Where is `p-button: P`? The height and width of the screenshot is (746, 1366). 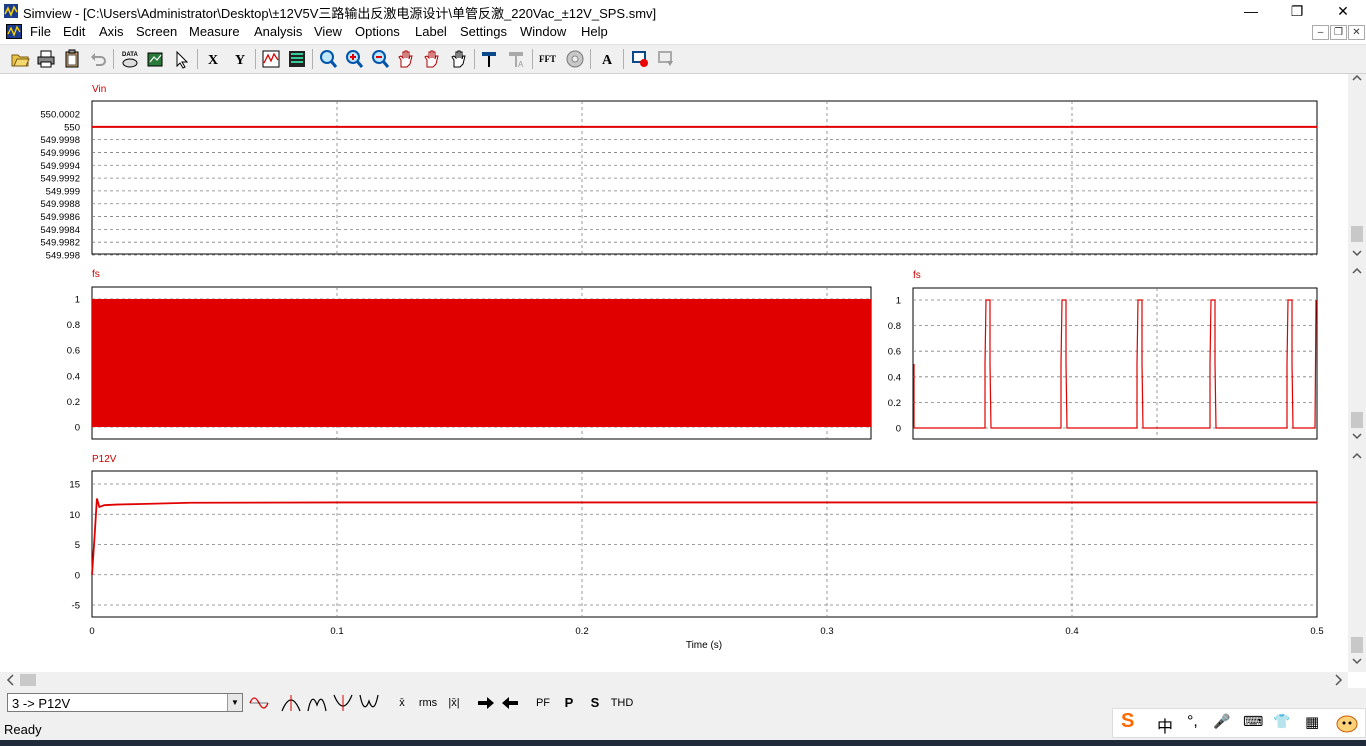
p-button: P is located at coordinates (569, 703).